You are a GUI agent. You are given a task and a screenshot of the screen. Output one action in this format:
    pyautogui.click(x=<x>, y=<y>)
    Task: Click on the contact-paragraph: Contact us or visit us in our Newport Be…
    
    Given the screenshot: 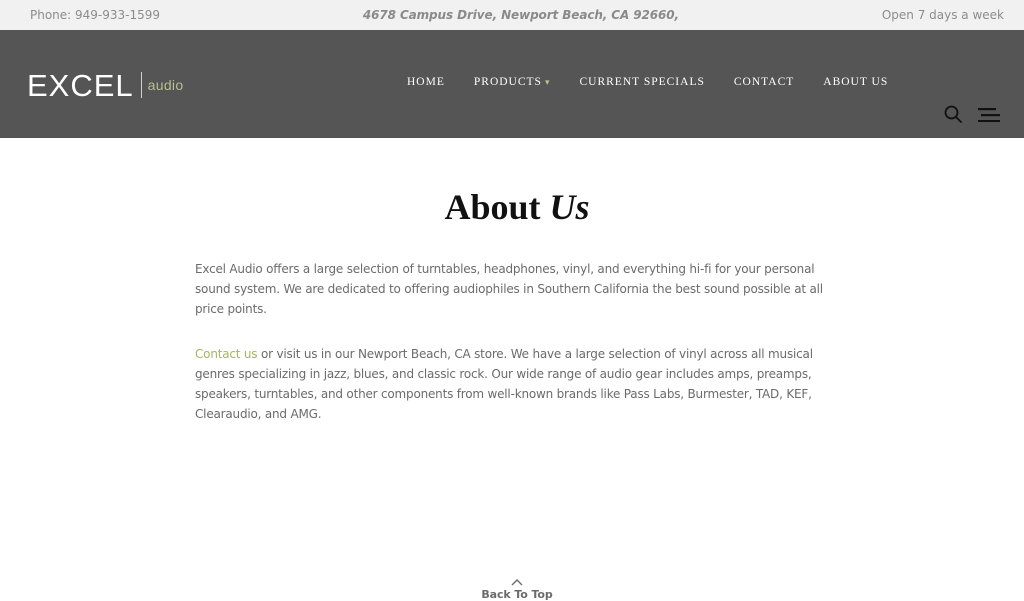 What is the action you would take?
    pyautogui.click(x=510, y=384)
    